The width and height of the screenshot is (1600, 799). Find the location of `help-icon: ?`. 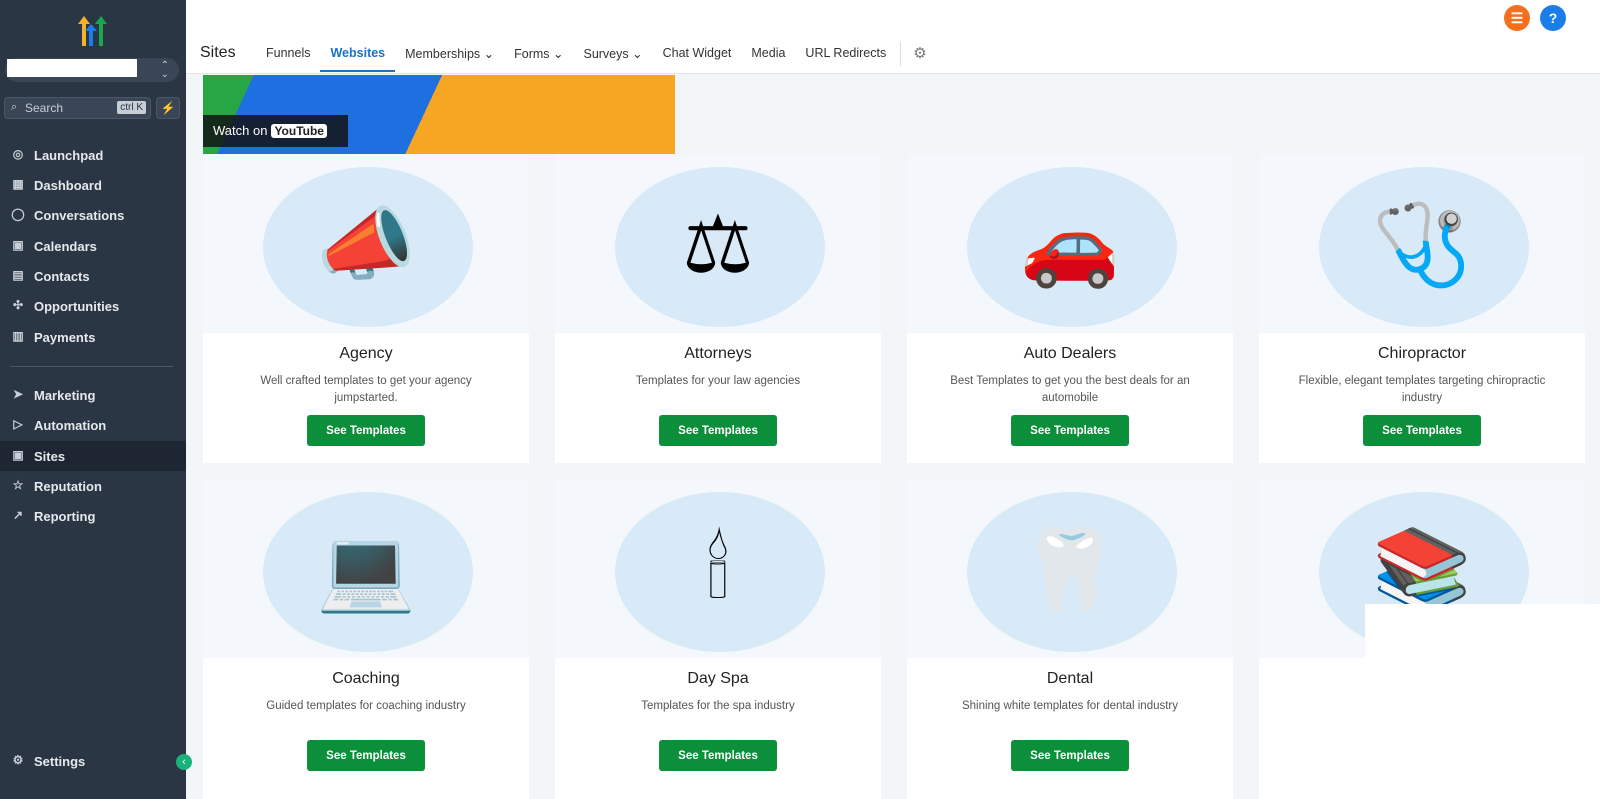

help-icon: ? is located at coordinates (1553, 18).